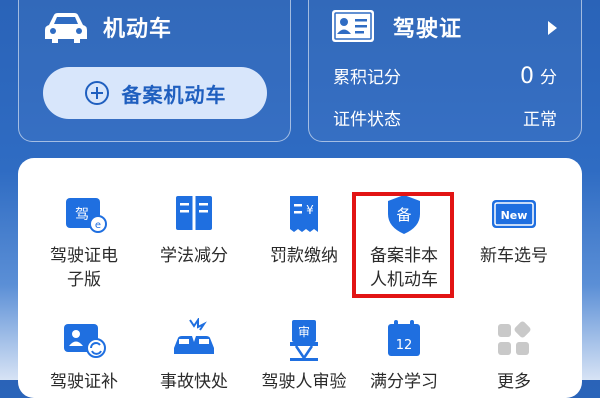 This screenshot has width=600, height=398. What do you see at coordinates (194, 256) in the screenshot?
I see `service-label: 学法减分` at bounding box center [194, 256].